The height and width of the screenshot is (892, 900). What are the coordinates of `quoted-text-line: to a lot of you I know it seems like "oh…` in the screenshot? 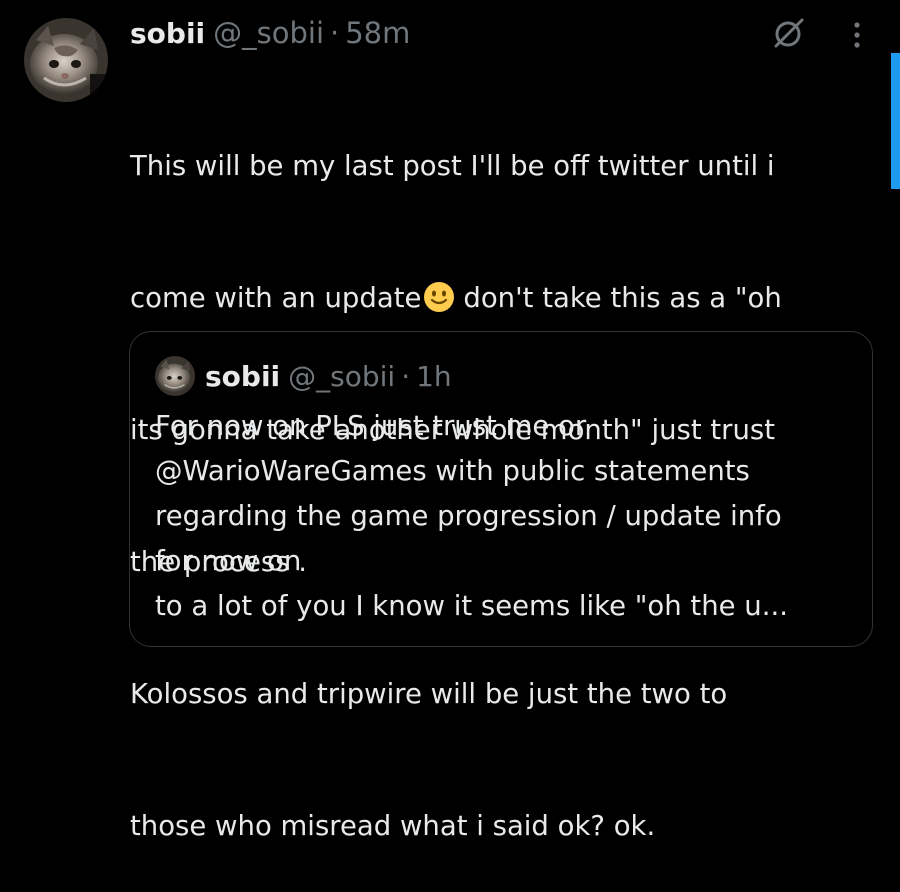 It's located at (471, 606).